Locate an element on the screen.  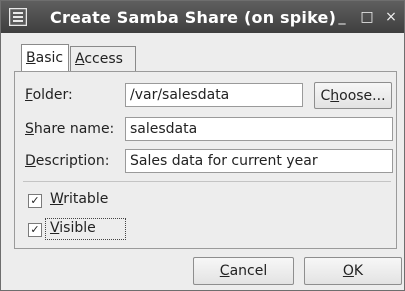
tab-access: Access is located at coordinates (103, 58).